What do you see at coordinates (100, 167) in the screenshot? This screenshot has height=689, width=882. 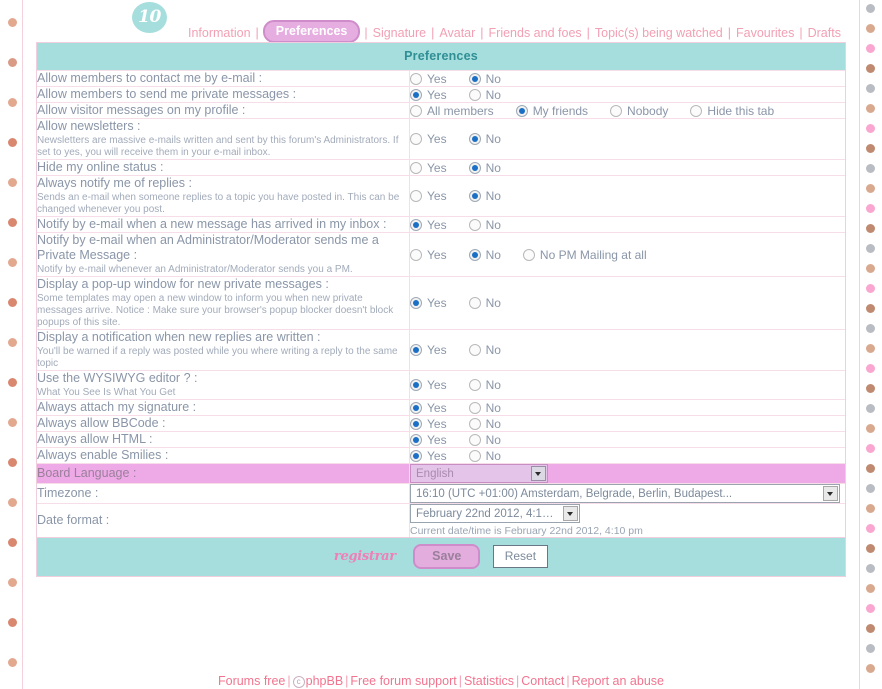 I see `preference-label: Hide my online status :` at bounding box center [100, 167].